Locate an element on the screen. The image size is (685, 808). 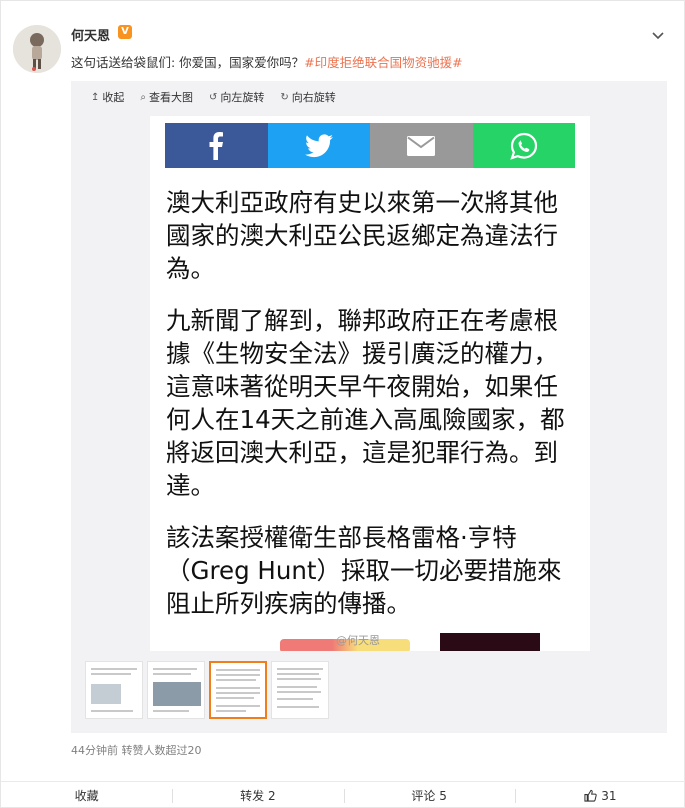
media-toolbar: ↥ 收起 ⌕ 查看大图 ↺ 向左旋转 ↻ 向右旋转 is located at coordinates (213, 97).